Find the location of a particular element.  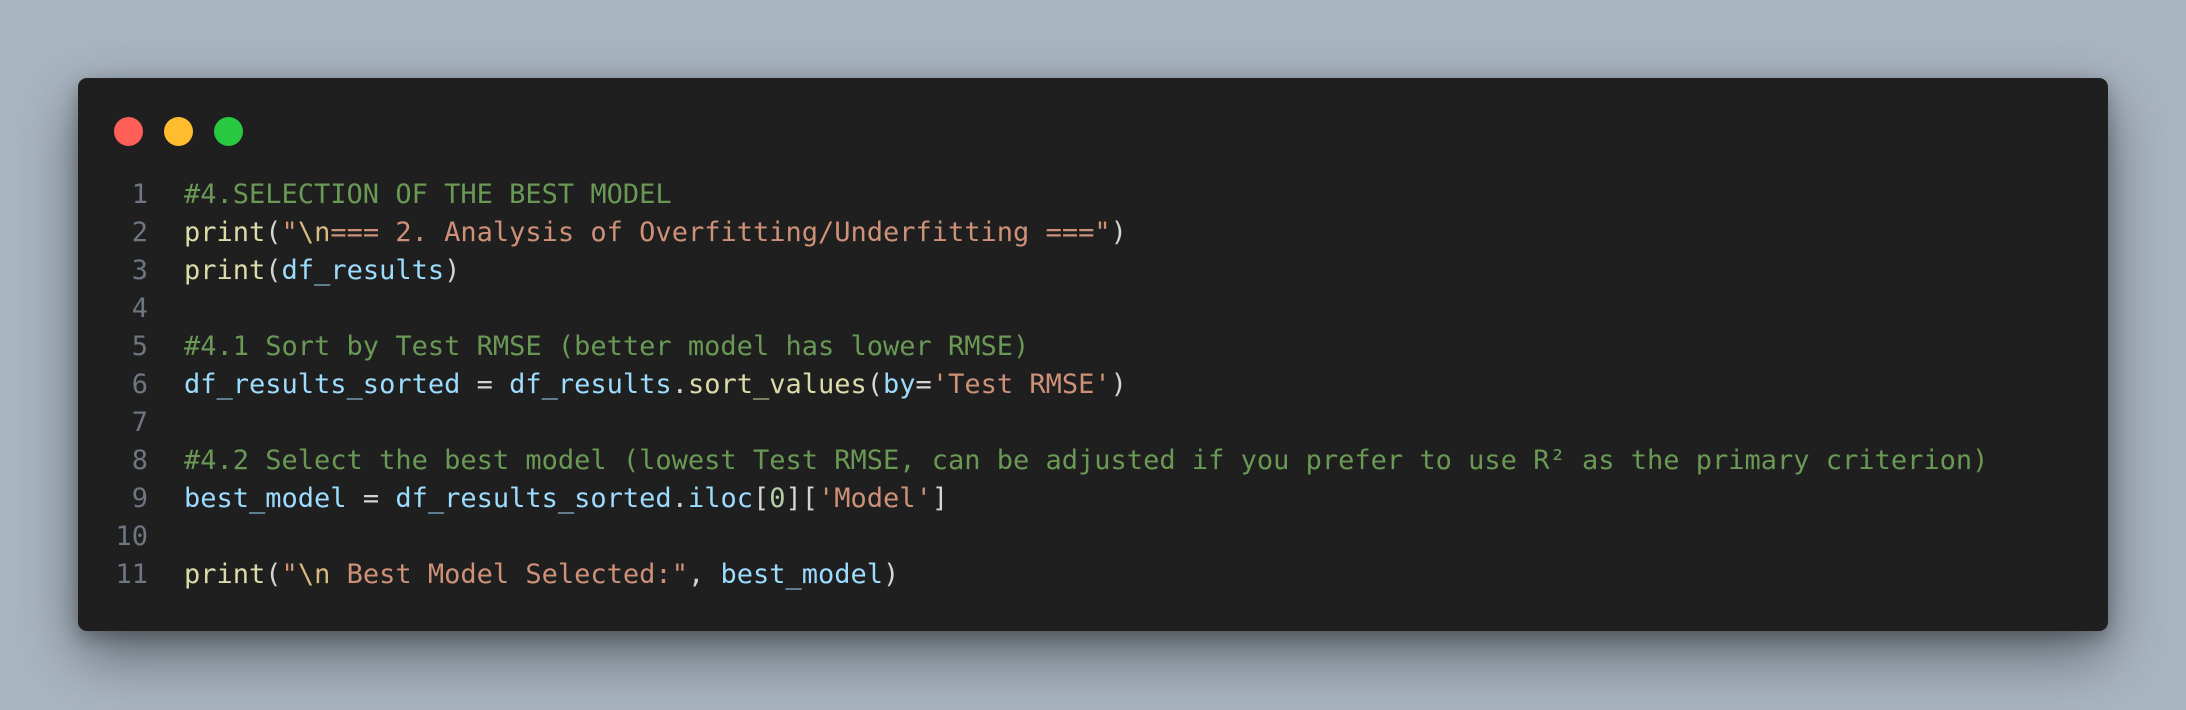

code-token-comment: #4.SELECTION OF THE BEST MODEL is located at coordinates (428, 194).